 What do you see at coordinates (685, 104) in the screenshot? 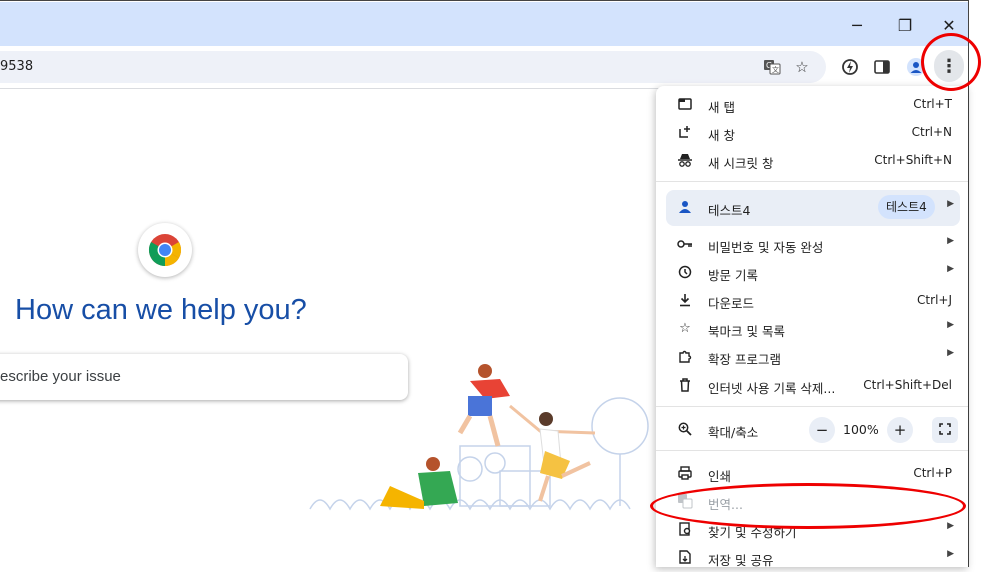
I see `new-tab-icon` at bounding box center [685, 104].